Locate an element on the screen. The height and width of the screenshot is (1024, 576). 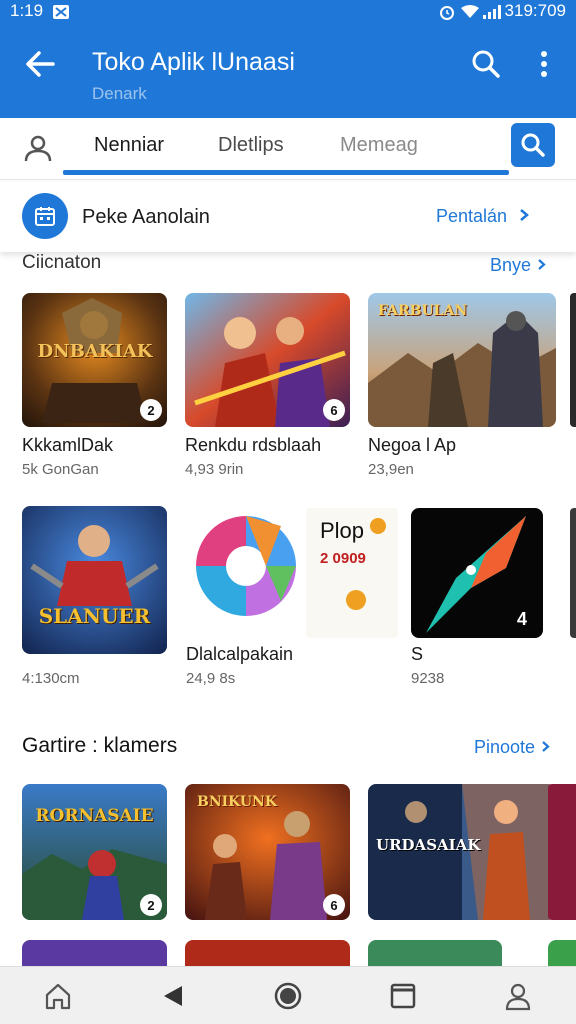
thumb-title-text: URDASAIAK is located at coordinates (428, 845).